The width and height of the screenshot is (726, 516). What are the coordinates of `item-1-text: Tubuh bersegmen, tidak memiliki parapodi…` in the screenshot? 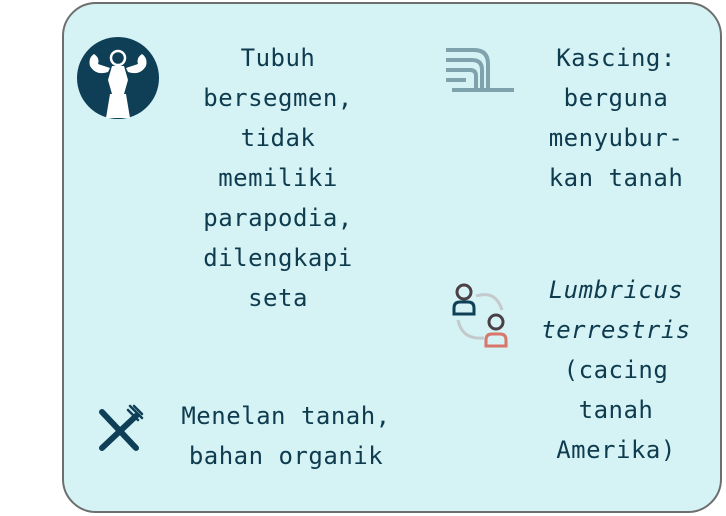 It's located at (278, 178).